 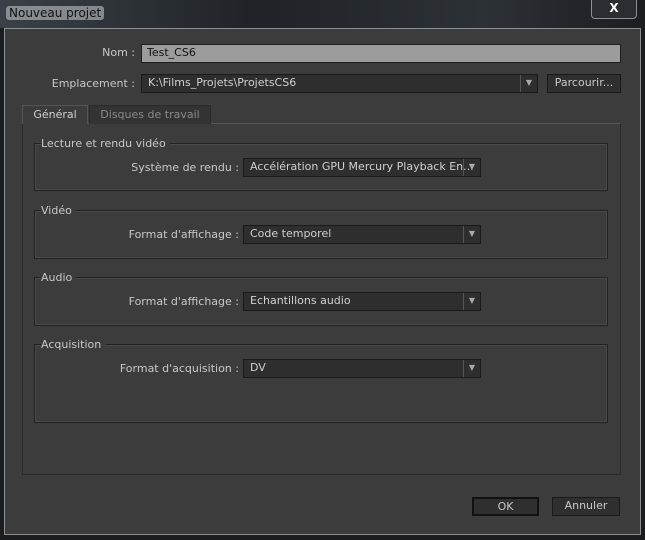 I want to click on group-audio-title: Audio, so click(x=59, y=277).